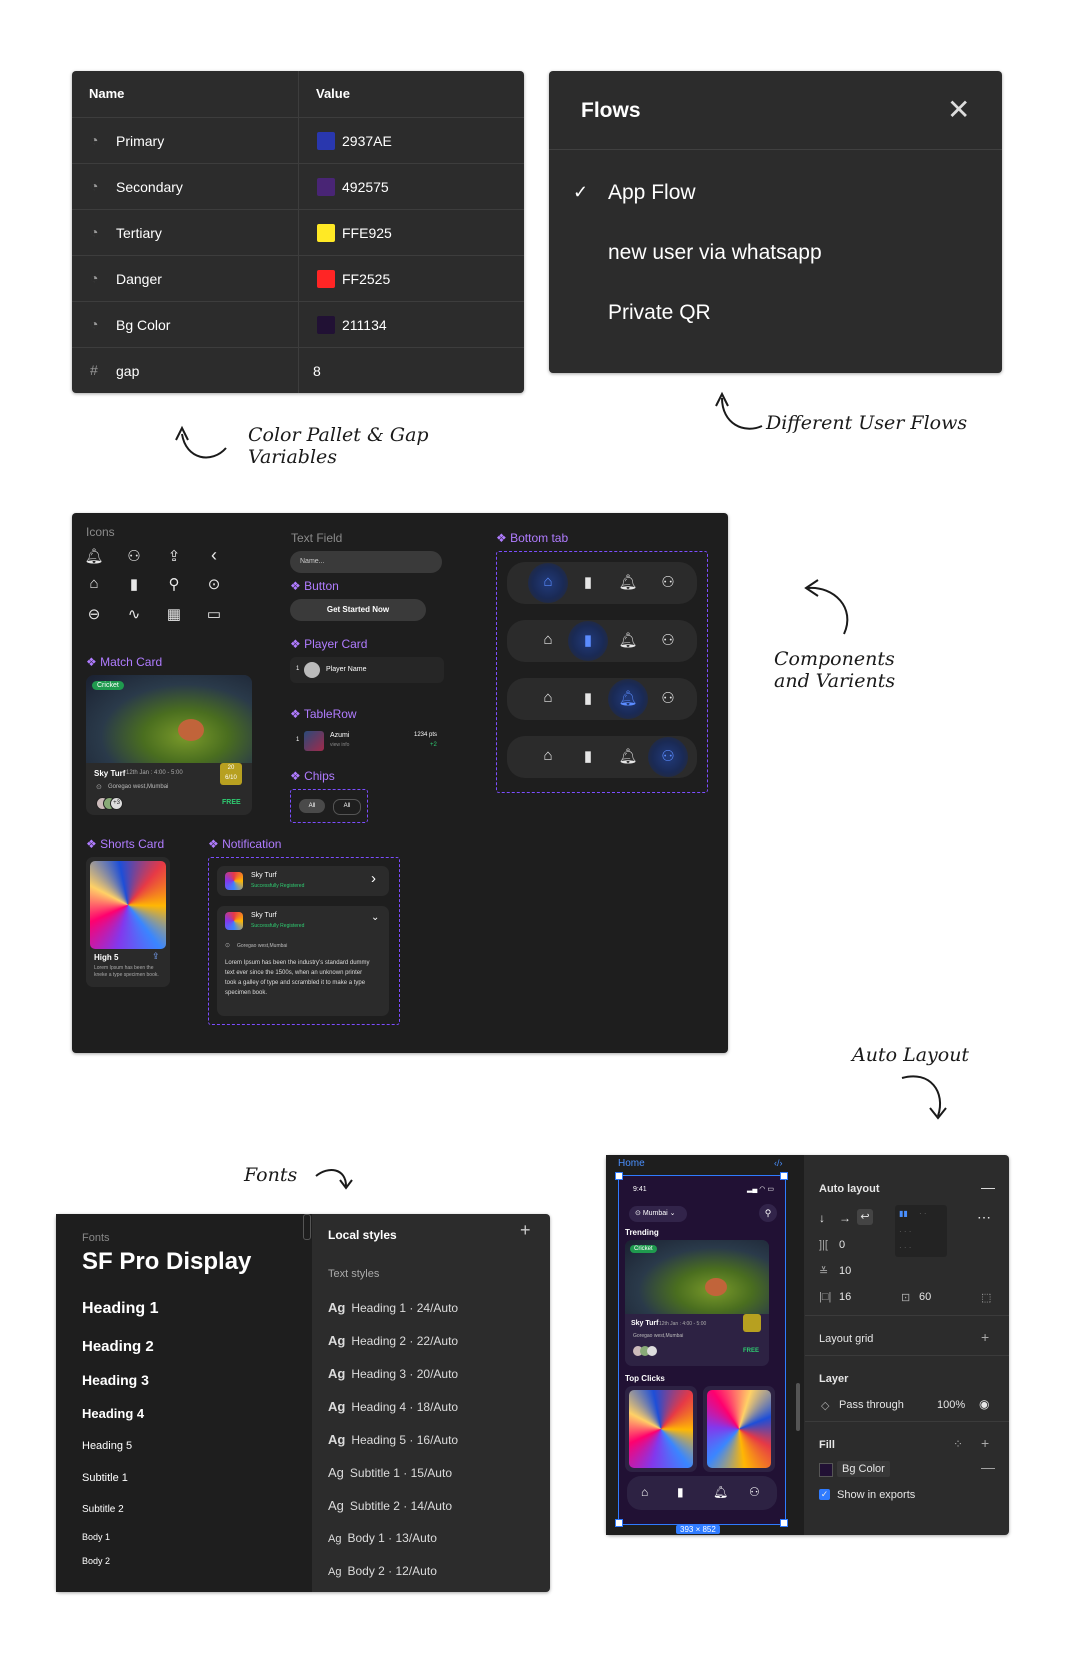 The image size is (1080, 1664). Describe the element at coordinates (988, 1467) in the screenshot. I see `remove-fill-button: —` at that location.